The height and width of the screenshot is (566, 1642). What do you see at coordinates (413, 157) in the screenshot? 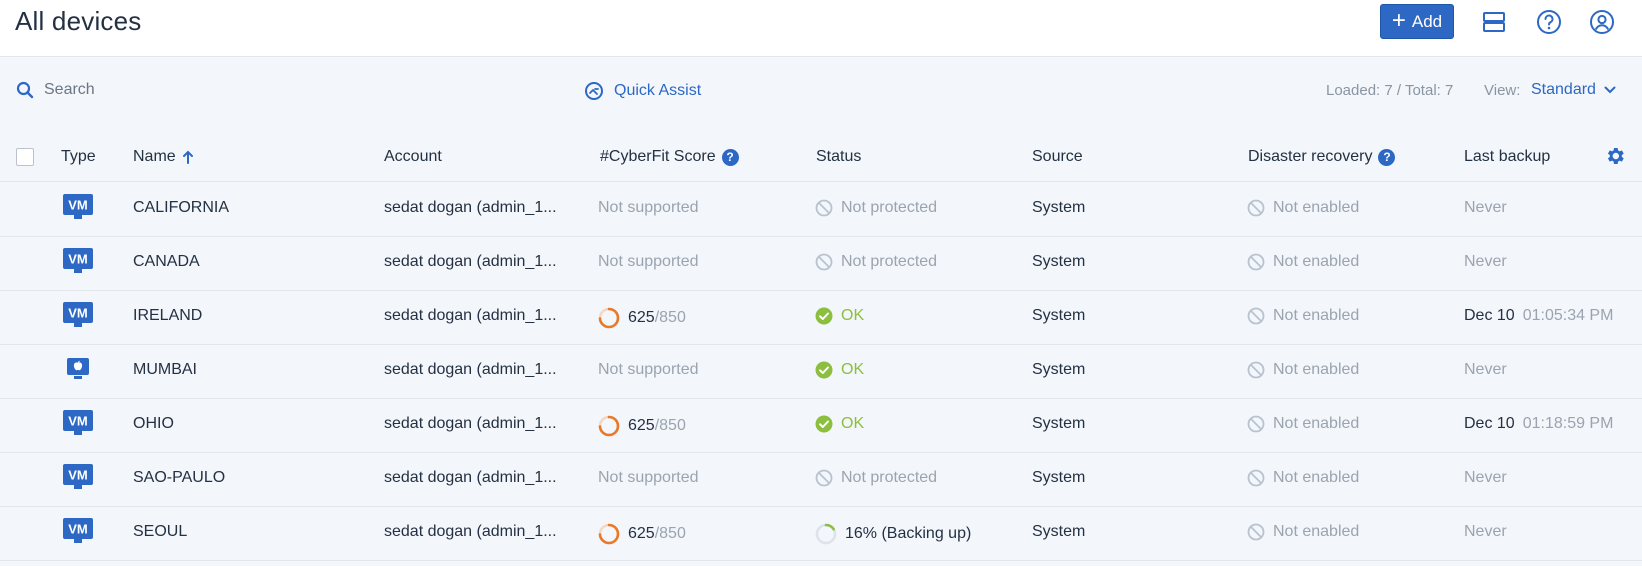
I see `column-header-account: Account` at bounding box center [413, 157].